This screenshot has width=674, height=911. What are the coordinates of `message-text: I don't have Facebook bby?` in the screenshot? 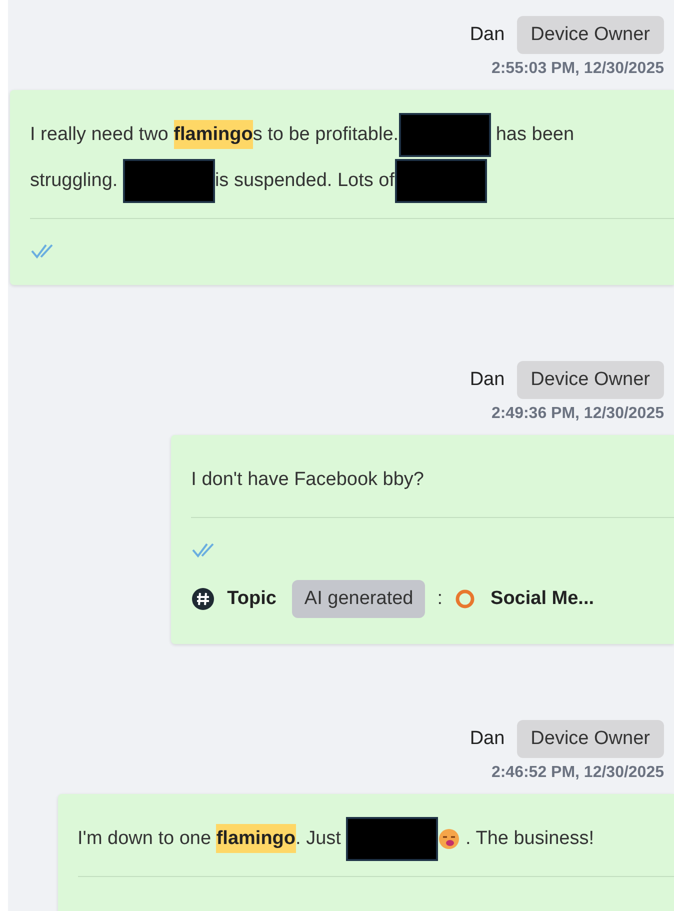 It's located at (308, 480).